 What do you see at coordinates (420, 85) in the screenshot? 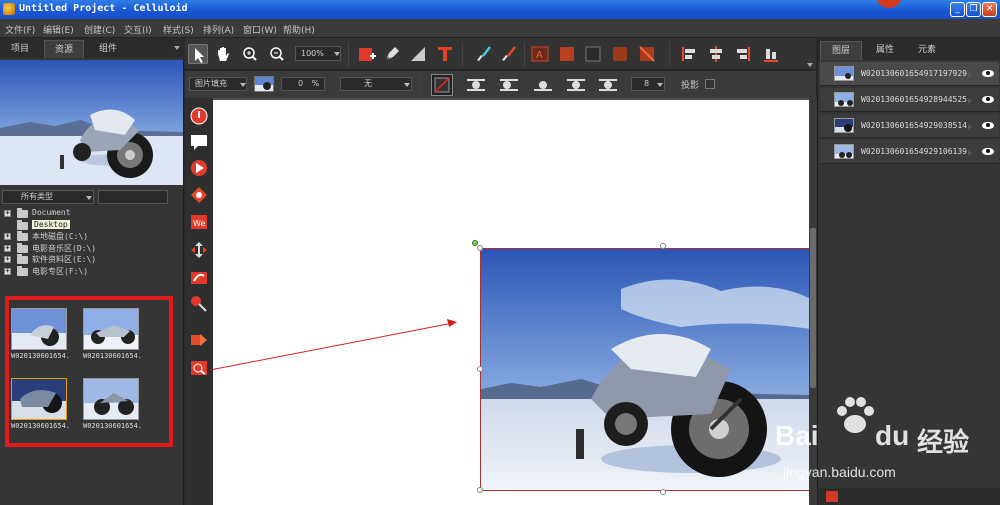
I see `toolbar-divider` at bounding box center [420, 85].